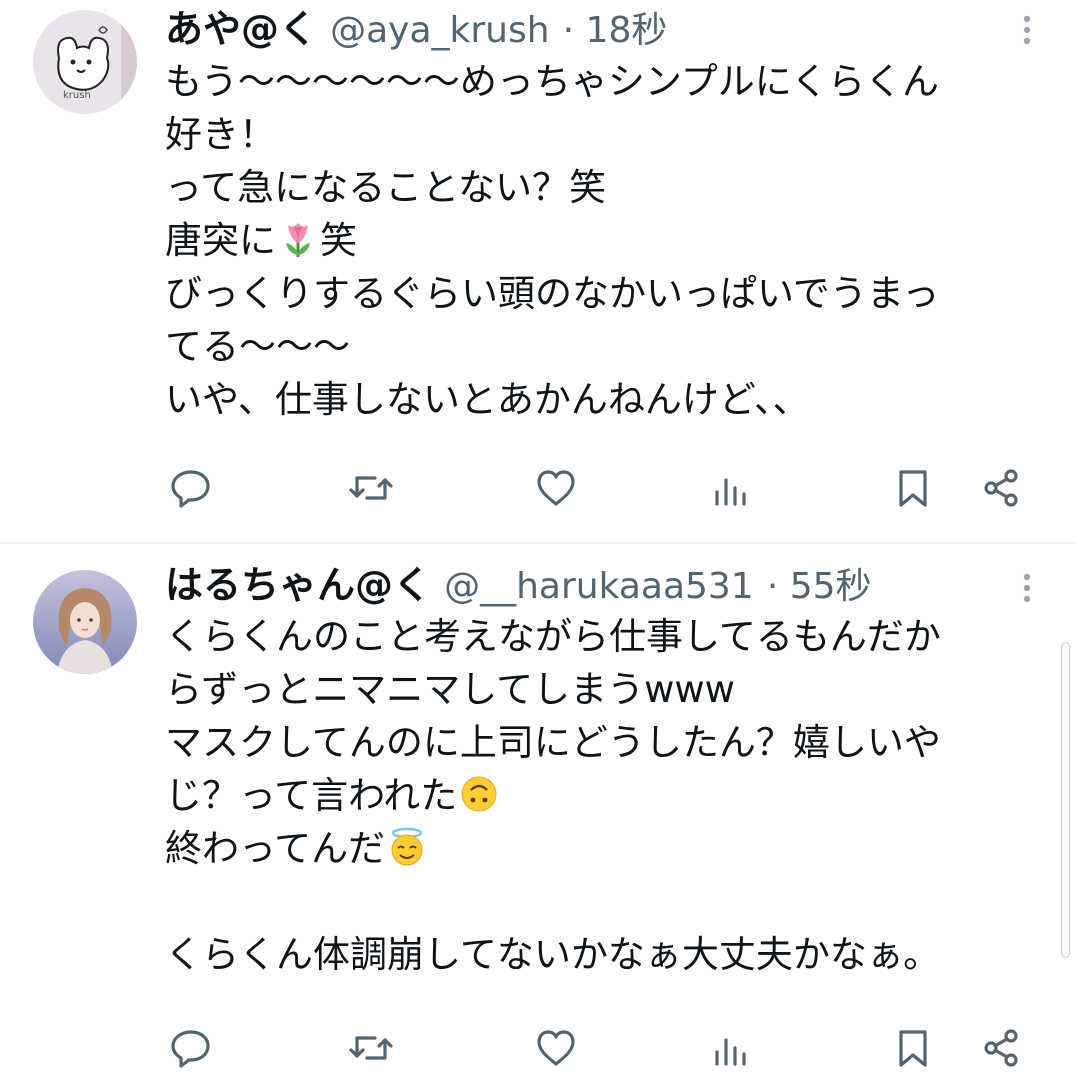 The height and width of the screenshot is (1084, 1076). What do you see at coordinates (553, 954) in the screenshot?
I see `tweet-line: くらくん体調崩してないかなぁ大丈夫かなぁ。` at bounding box center [553, 954].